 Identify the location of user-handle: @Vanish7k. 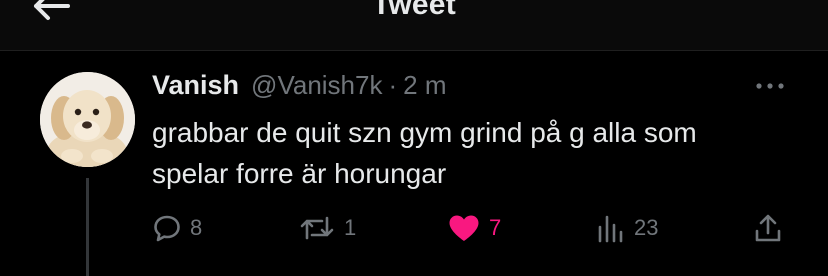
(316, 85).